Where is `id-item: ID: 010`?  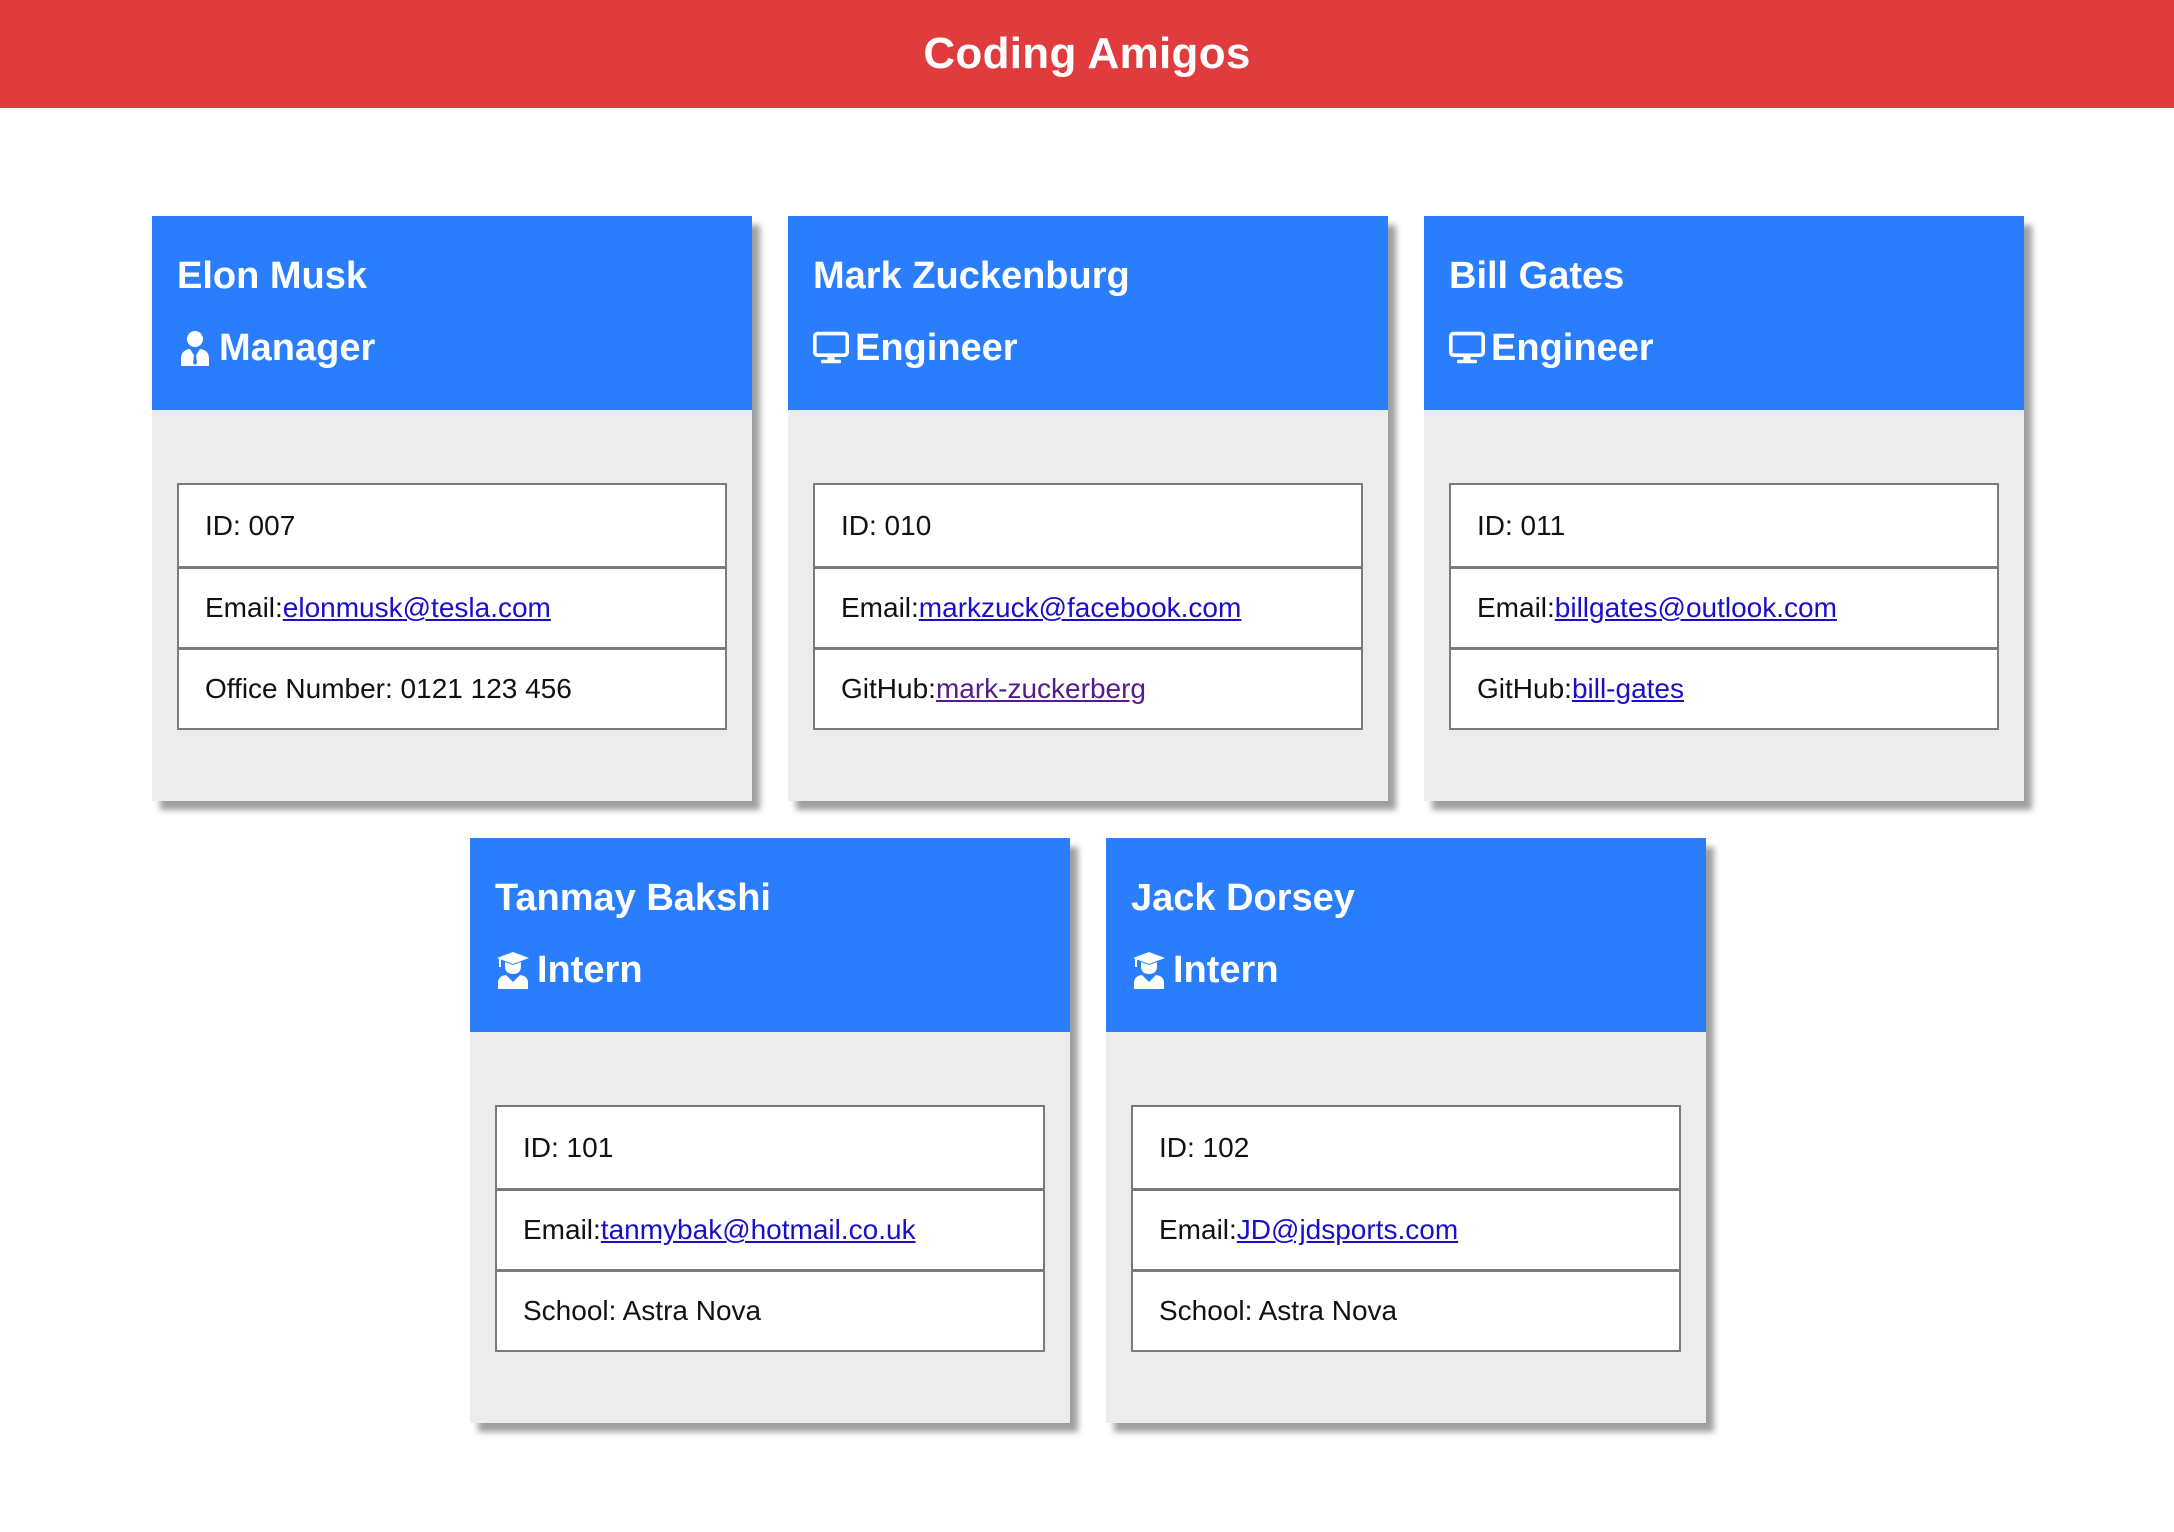 id-item: ID: 010 is located at coordinates (1088, 525).